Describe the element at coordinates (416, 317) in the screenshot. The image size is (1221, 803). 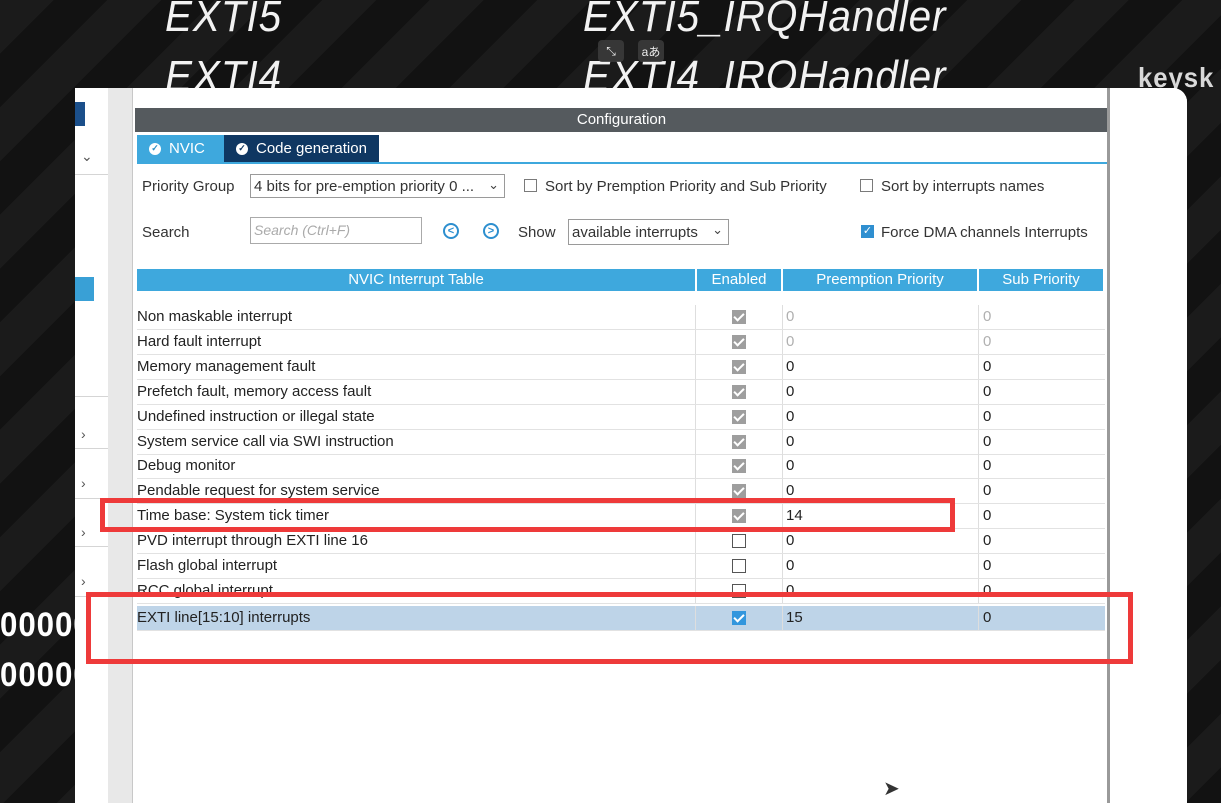
I see `interrupt-name: Non maskable interrupt` at that location.